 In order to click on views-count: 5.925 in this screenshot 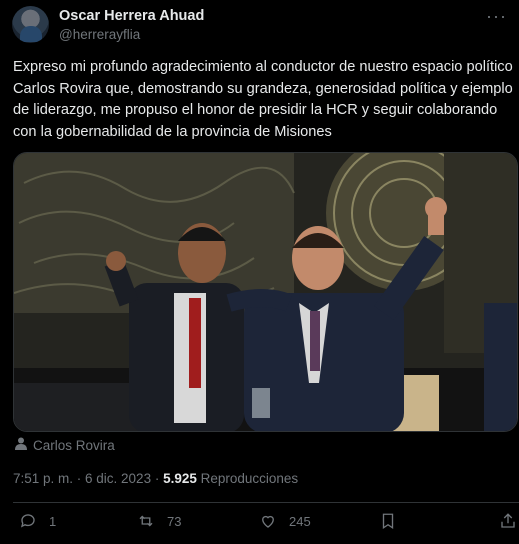, I will do `click(180, 478)`.